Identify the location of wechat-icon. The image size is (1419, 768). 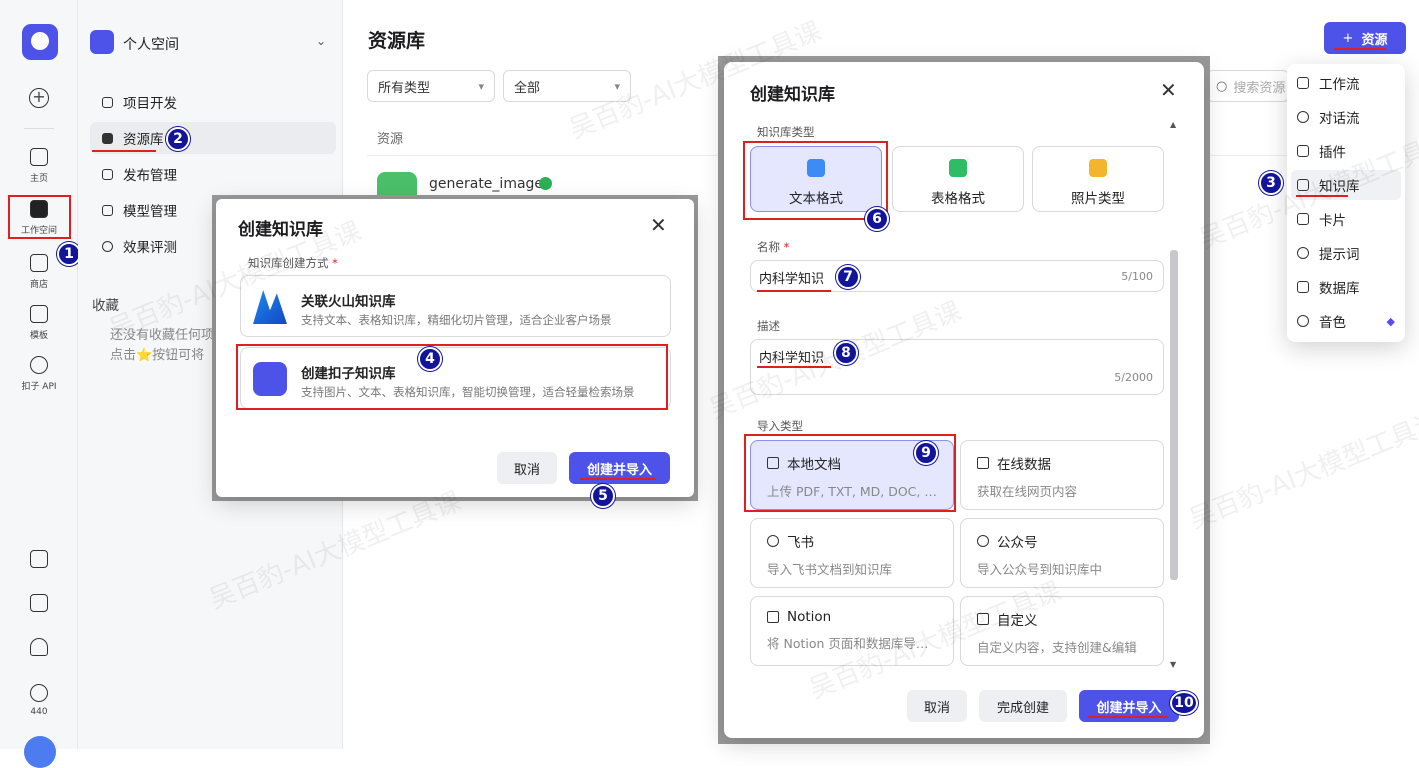
(983, 541).